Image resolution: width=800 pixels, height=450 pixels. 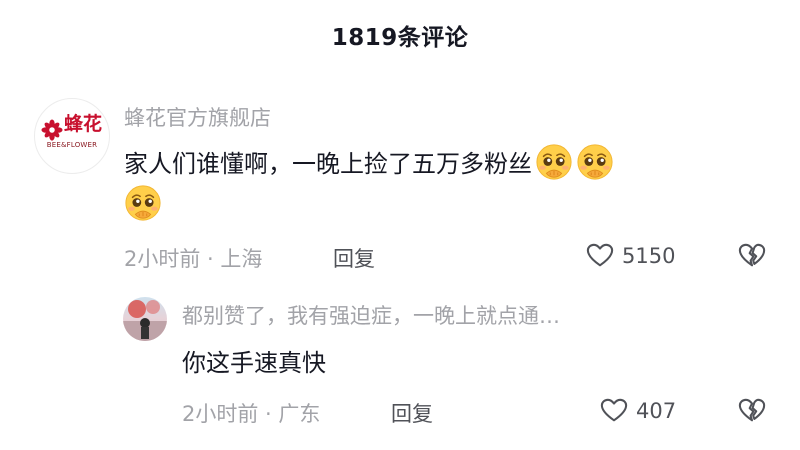 I want to click on avatar-image, so click(x=145, y=320).